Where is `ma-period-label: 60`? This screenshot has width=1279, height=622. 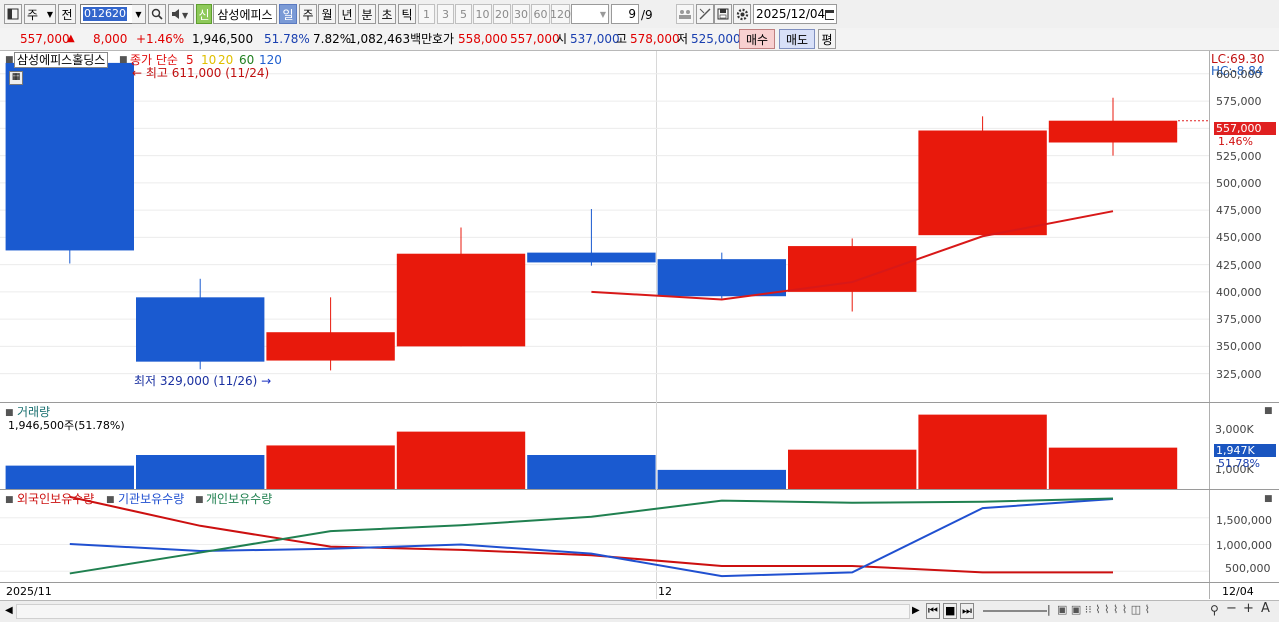 ma-period-label: 60 is located at coordinates (247, 60).